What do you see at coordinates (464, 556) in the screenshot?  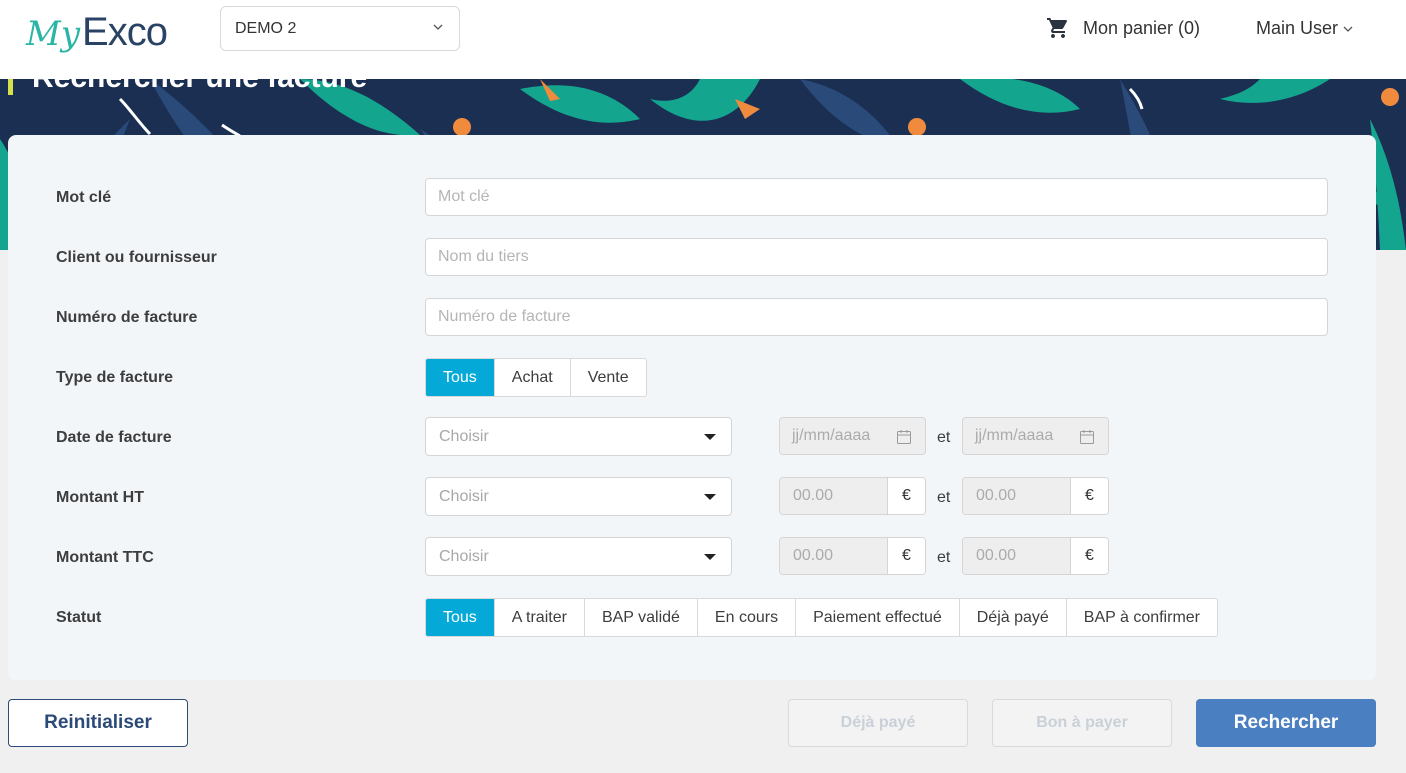 I see `amount-ttc-select-value: Choisir` at bounding box center [464, 556].